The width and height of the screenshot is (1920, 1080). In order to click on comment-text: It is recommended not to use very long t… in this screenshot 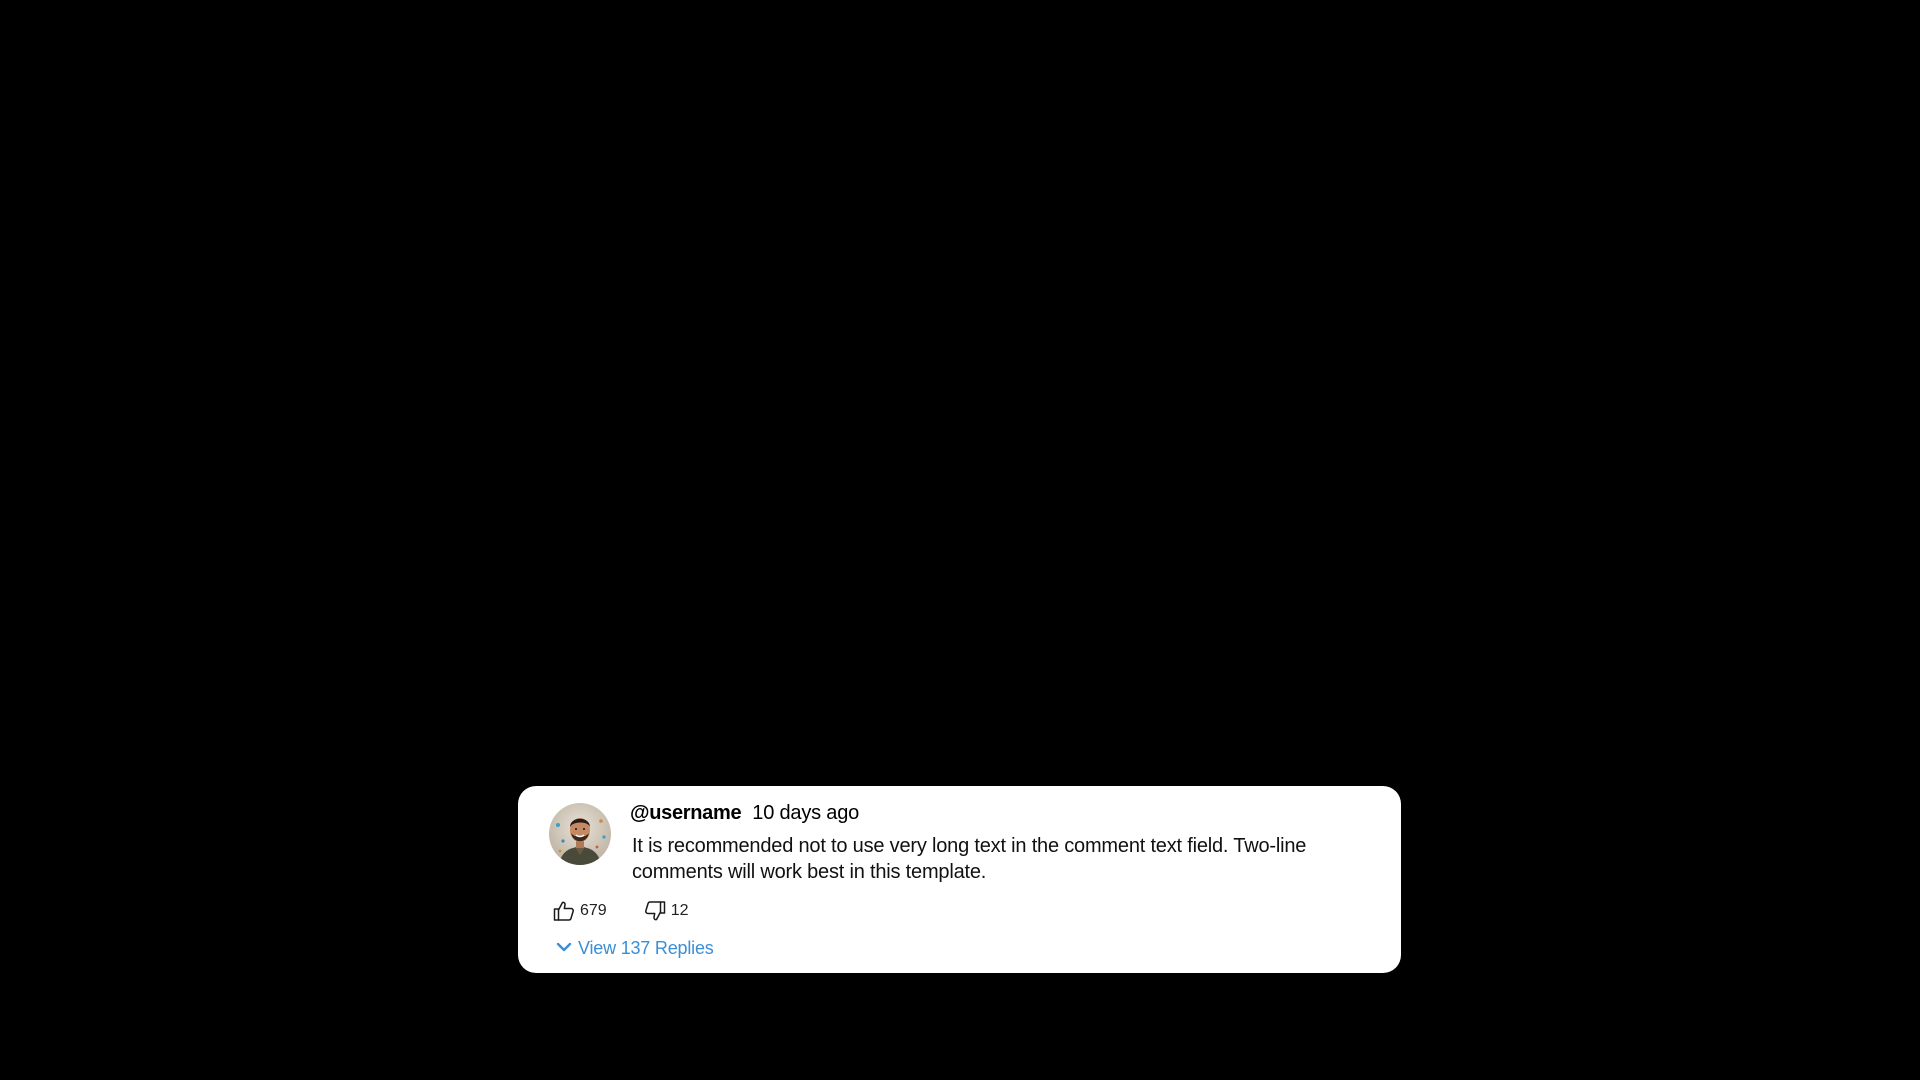, I will do `click(969, 859)`.